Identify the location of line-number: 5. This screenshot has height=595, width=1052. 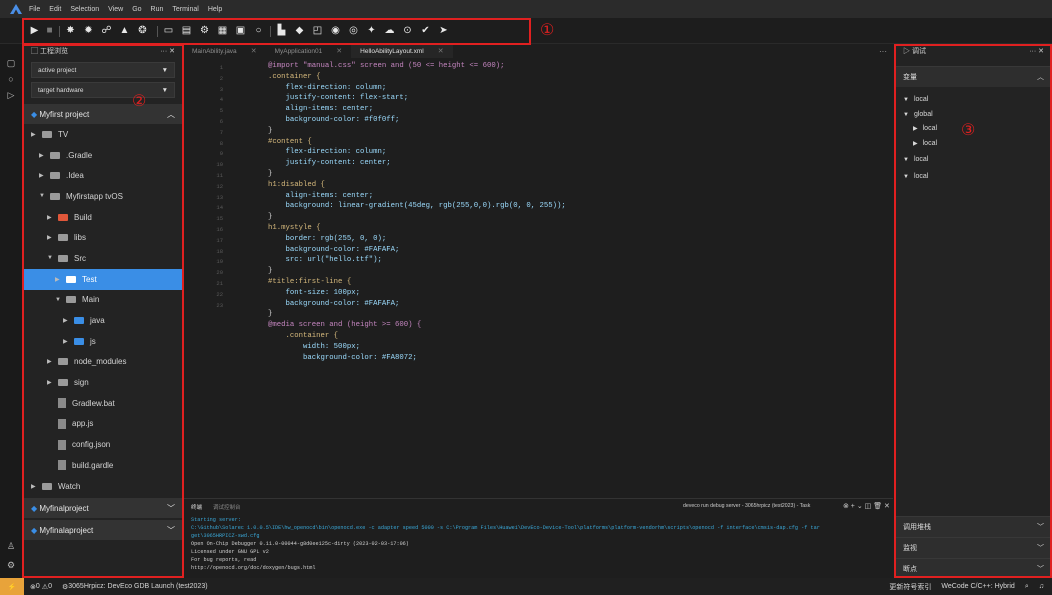
(221, 111).